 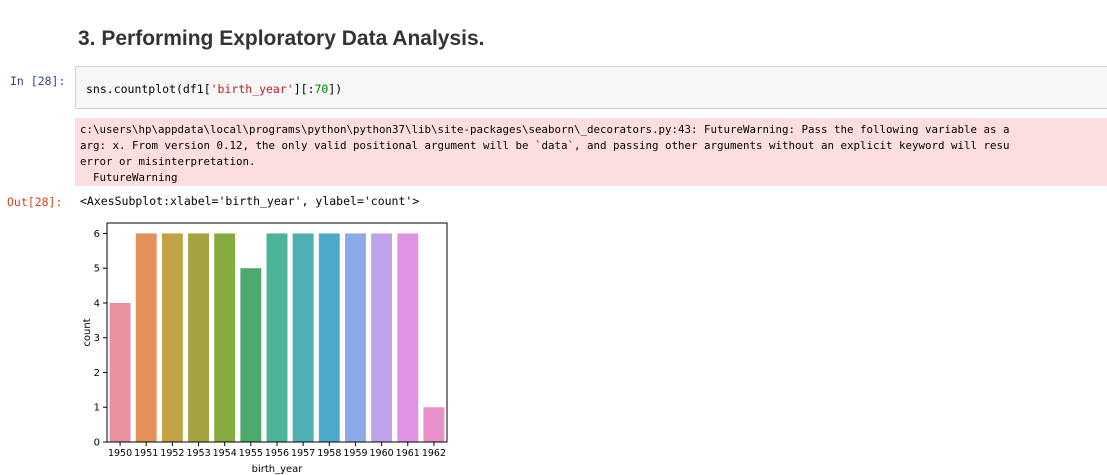 I want to click on x-tick-label-1959: 1959, so click(x=355, y=453).